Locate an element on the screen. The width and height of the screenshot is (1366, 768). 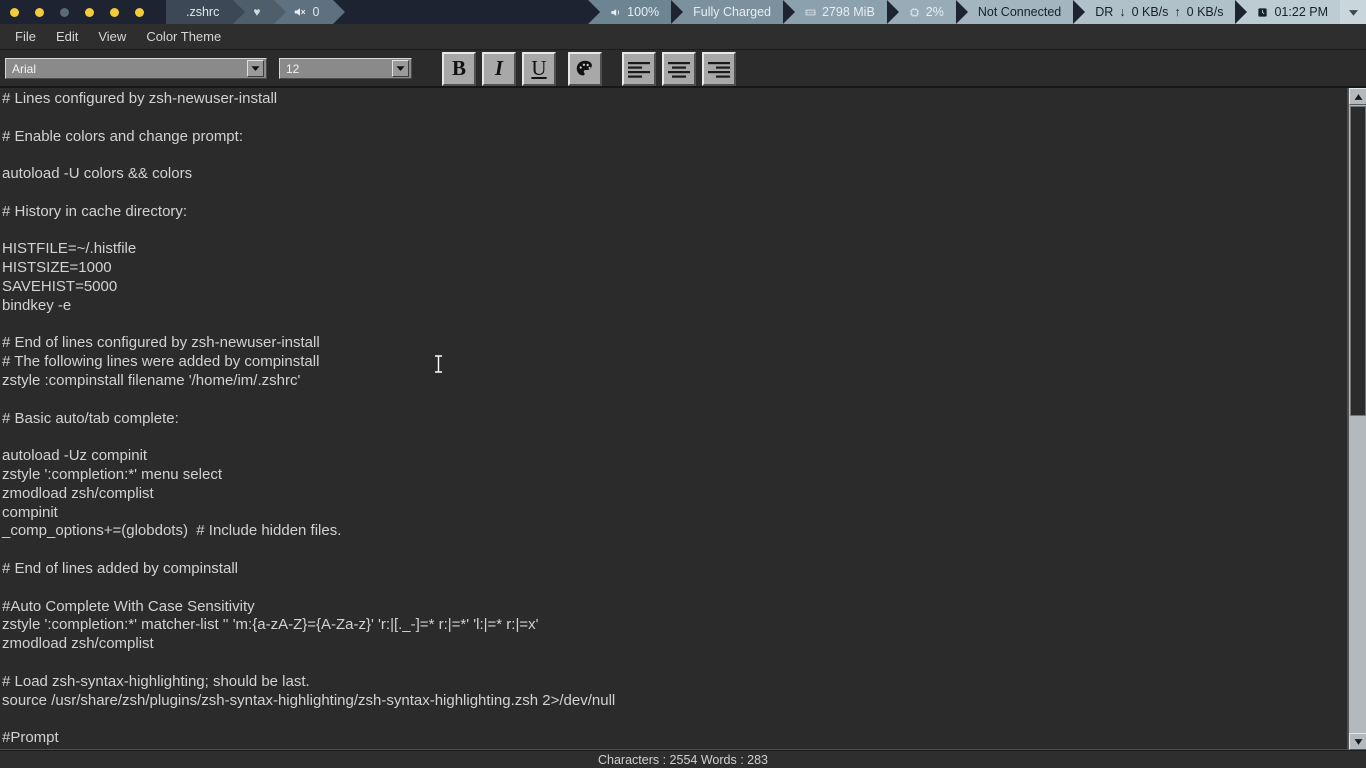
panel-clock-segment: 01:22 PM is located at coordinates (1287, 12).